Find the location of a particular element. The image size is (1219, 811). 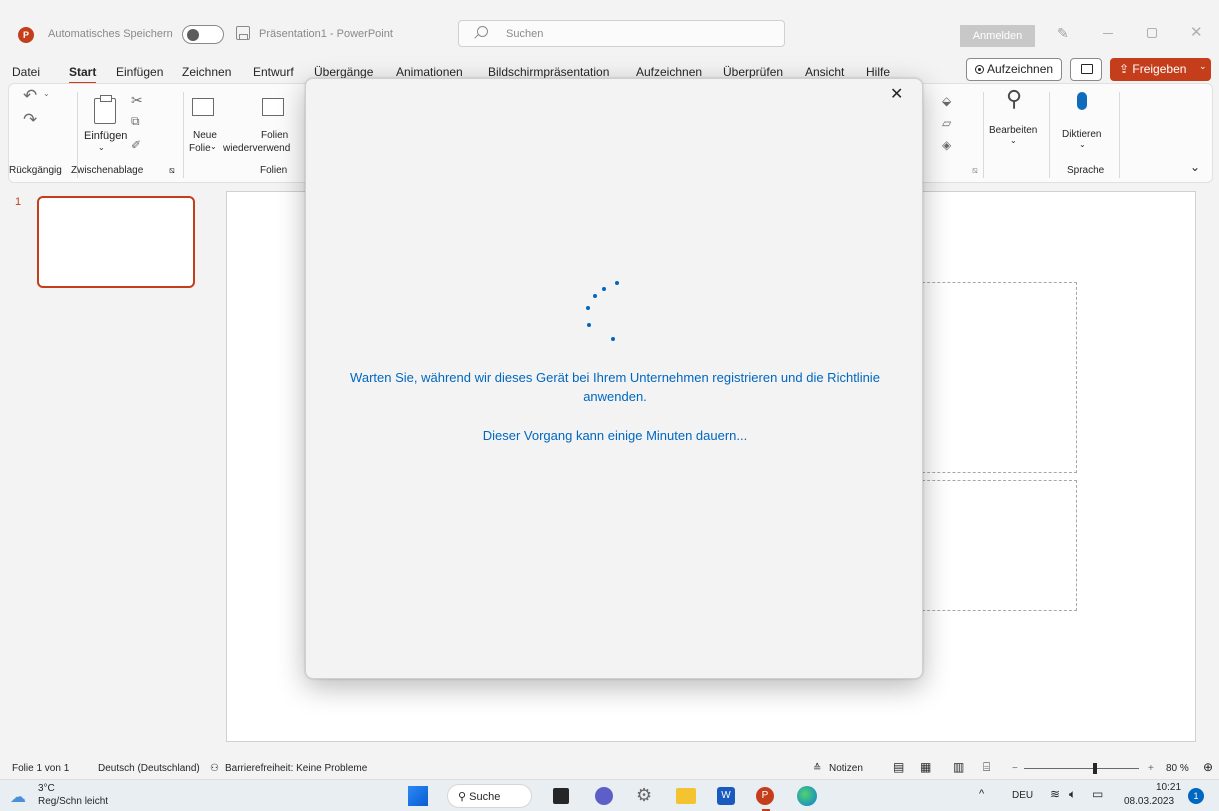

dictate-label: Diktieren is located at coordinates (1081, 134).